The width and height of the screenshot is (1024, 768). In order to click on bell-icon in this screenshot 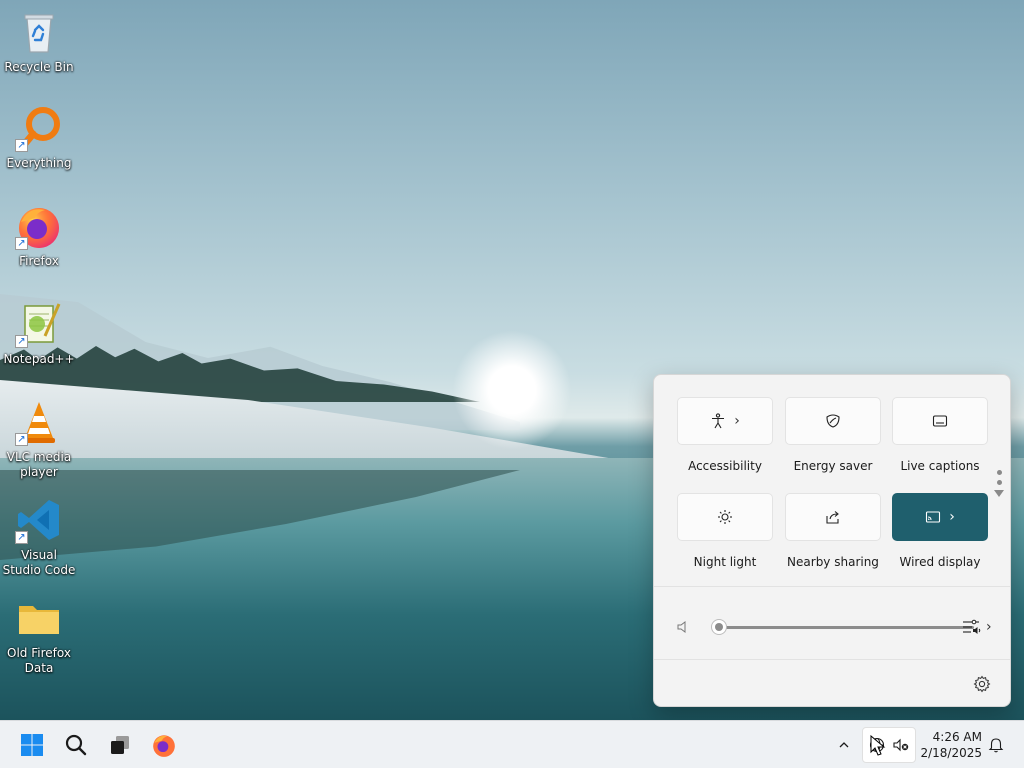, I will do `click(996, 745)`.